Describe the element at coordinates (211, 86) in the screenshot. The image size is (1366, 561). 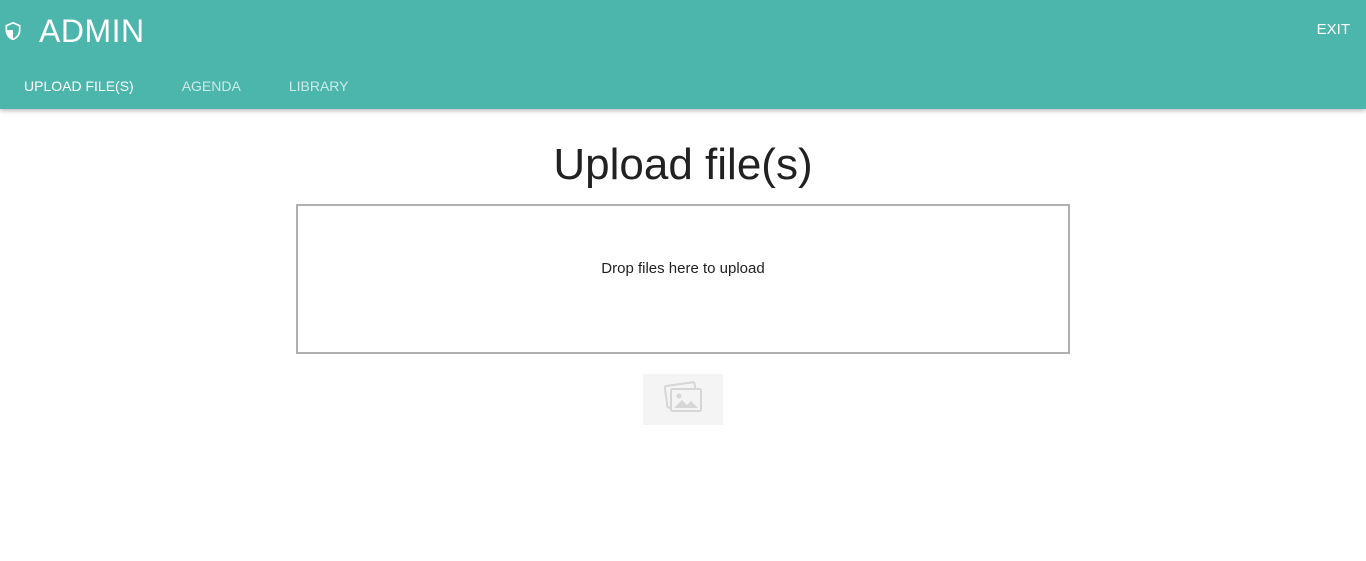
I see `tab-agenda: AGENDA` at that location.